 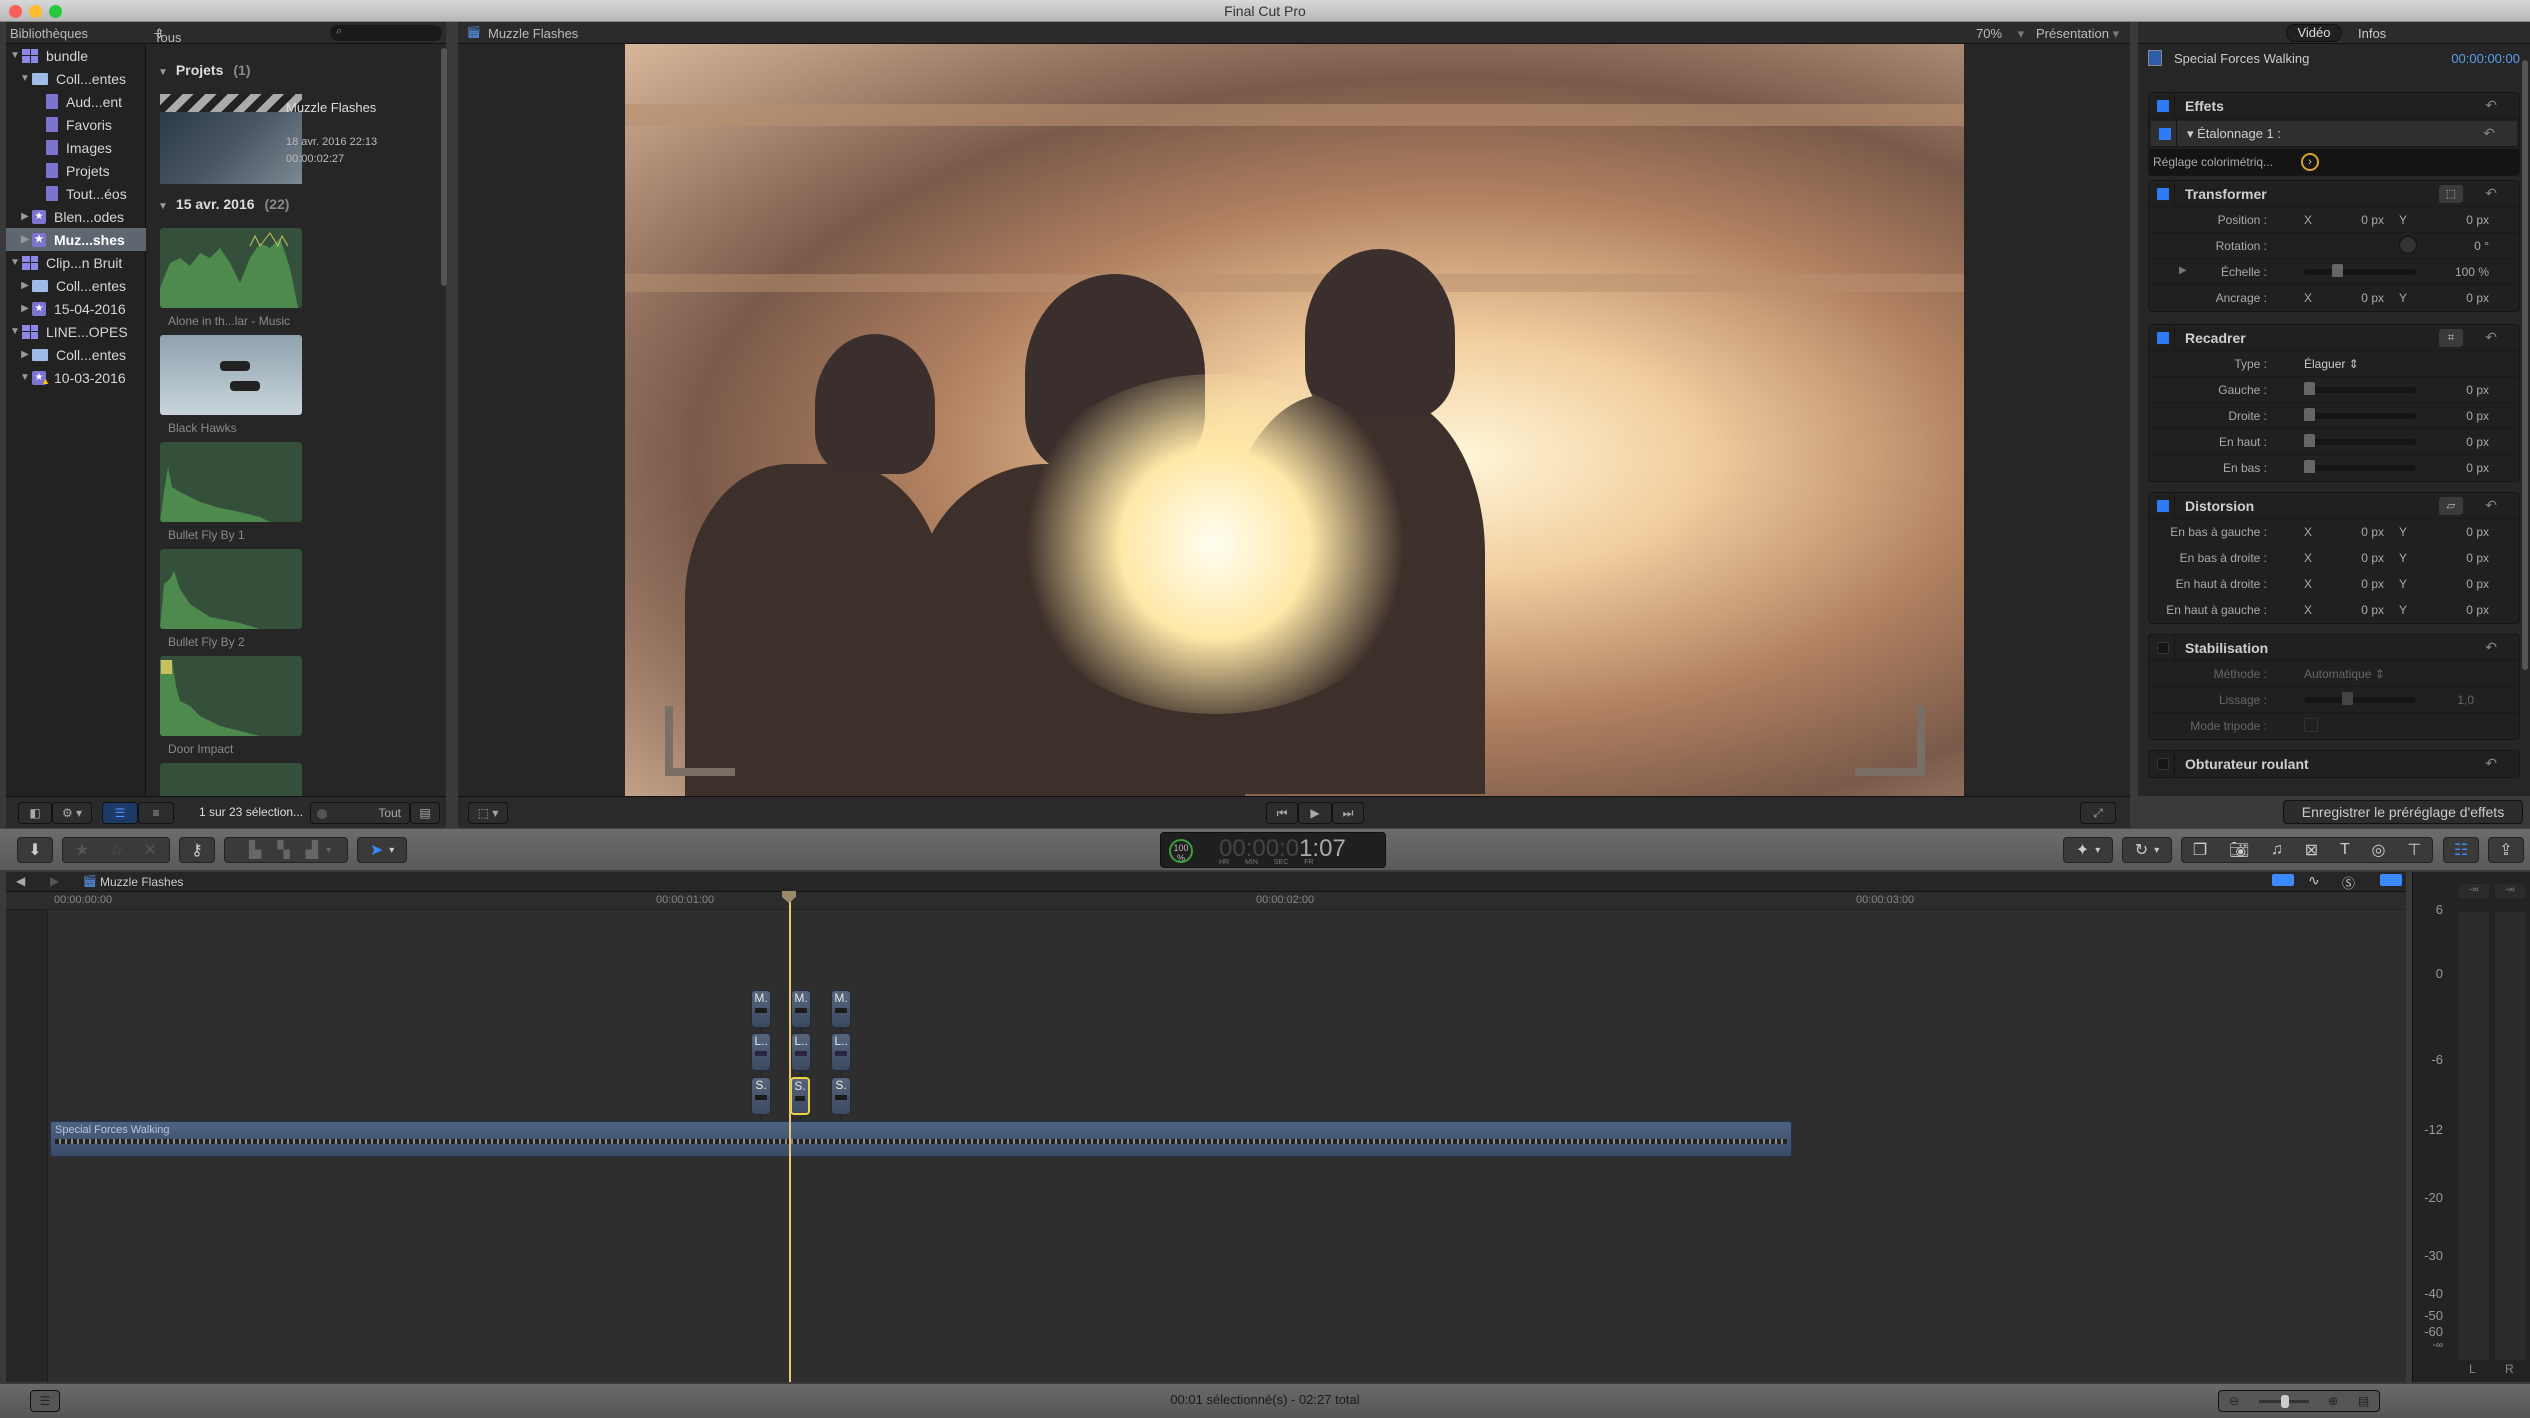 What do you see at coordinates (35, 813) in the screenshot?
I see `toggle-sidebar-button: ◧` at bounding box center [35, 813].